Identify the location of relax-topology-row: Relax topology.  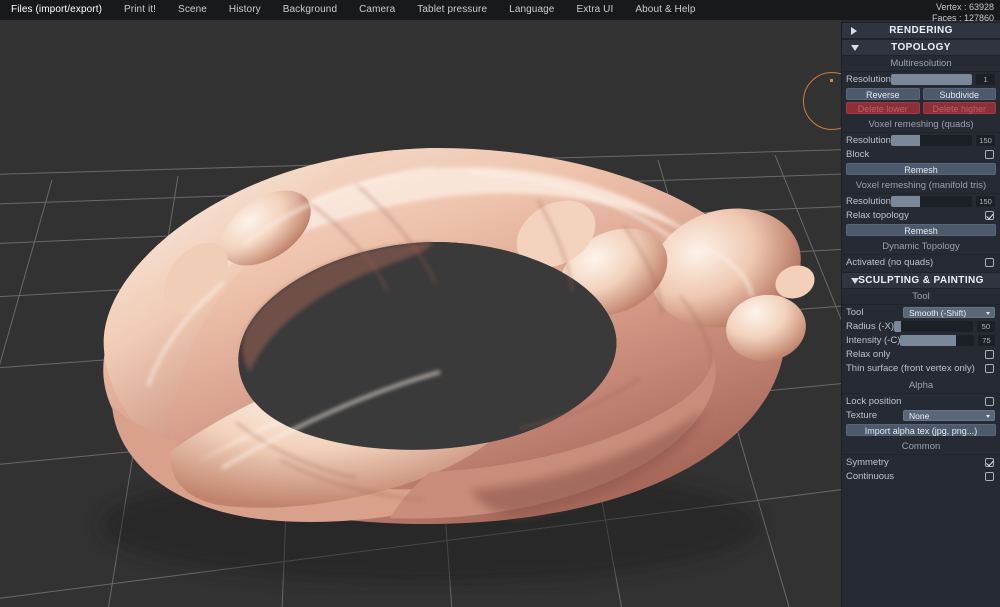
(921, 215).